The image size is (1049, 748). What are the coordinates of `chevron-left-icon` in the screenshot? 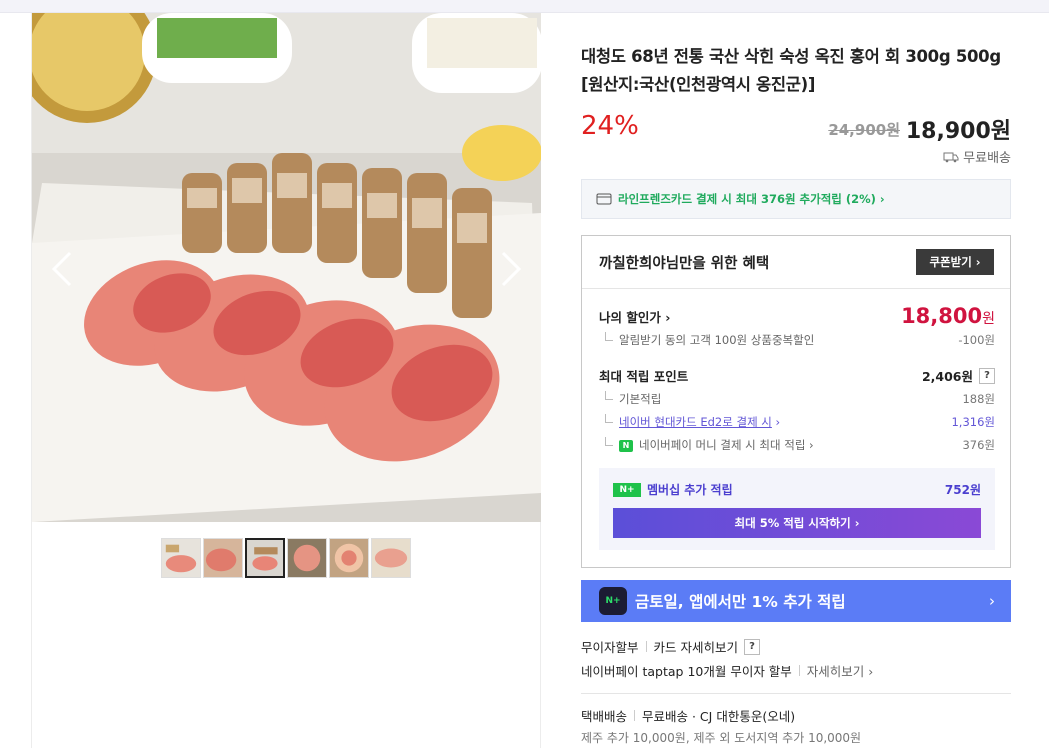 It's located at (61, 269).